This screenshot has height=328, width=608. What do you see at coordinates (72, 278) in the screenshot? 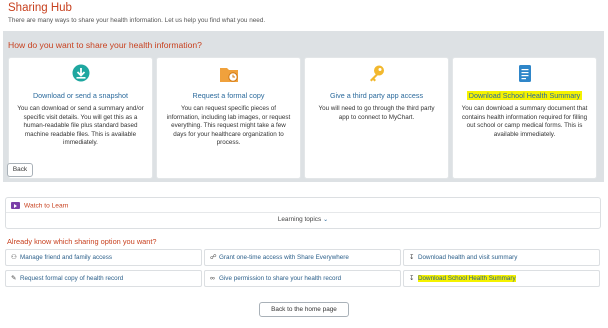
I see `option-label: Request formal copy of health record` at bounding box center [72, 278].